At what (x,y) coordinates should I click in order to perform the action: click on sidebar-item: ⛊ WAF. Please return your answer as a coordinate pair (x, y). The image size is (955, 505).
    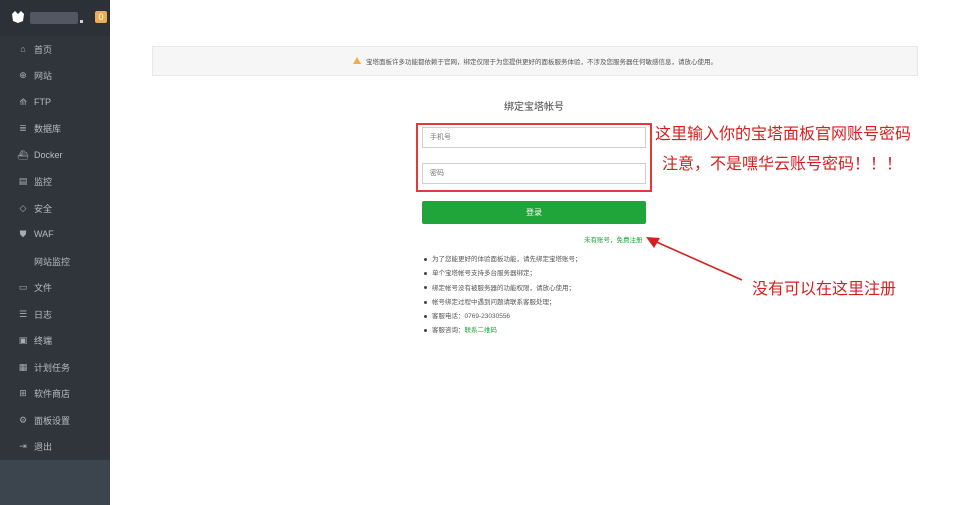
    Looking at the image, I should click on (55, 234).